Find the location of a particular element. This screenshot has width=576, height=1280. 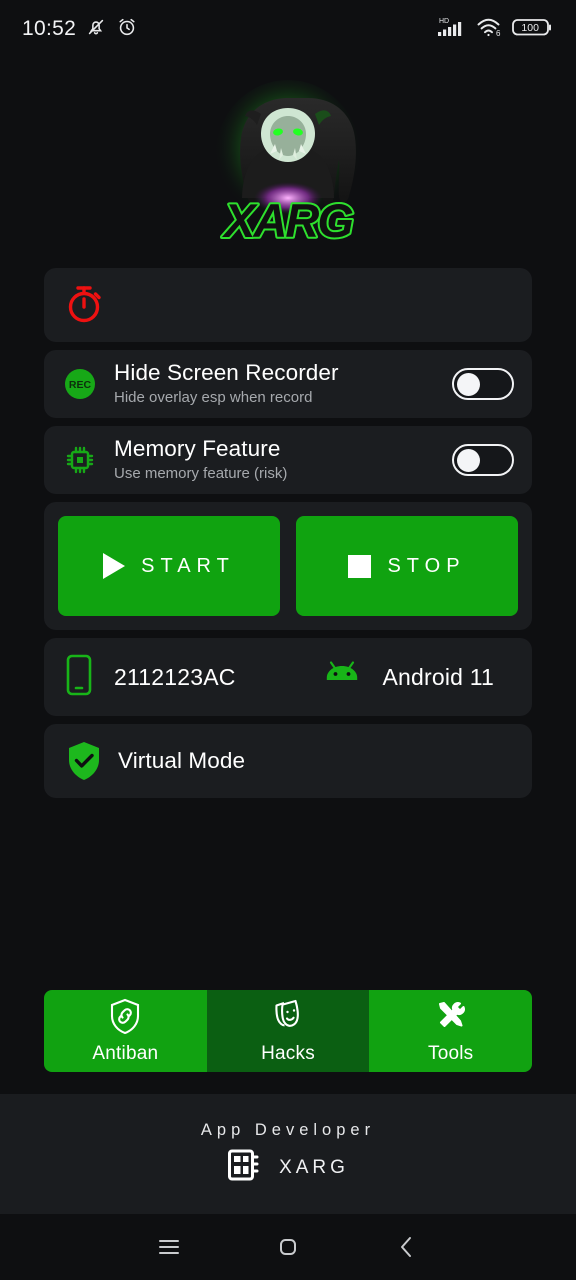

status-bar-left: 10:52 is located at coordinates (80, 29).